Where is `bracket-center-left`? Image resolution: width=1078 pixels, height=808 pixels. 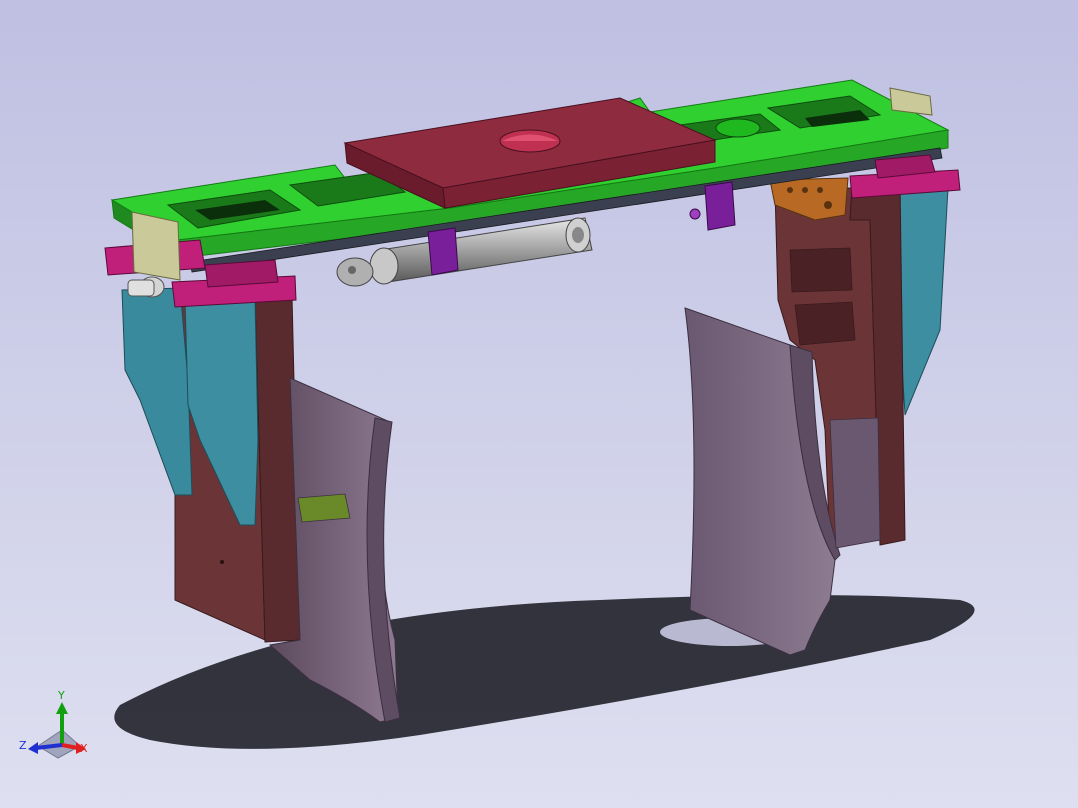 bracket-center-left is located at coordinates (443, 251).